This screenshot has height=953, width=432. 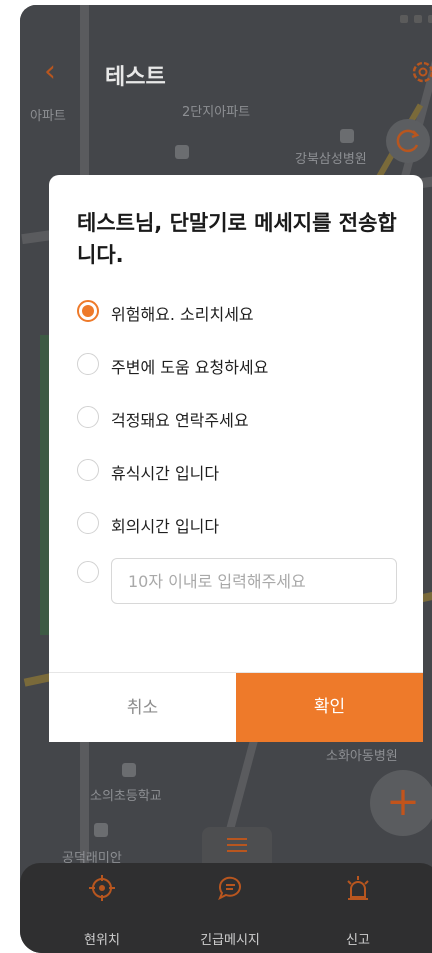 What do you see at coordinates (358, 888) in the screenshot?
I see `siren-icon` at bounding box center [358, 888].